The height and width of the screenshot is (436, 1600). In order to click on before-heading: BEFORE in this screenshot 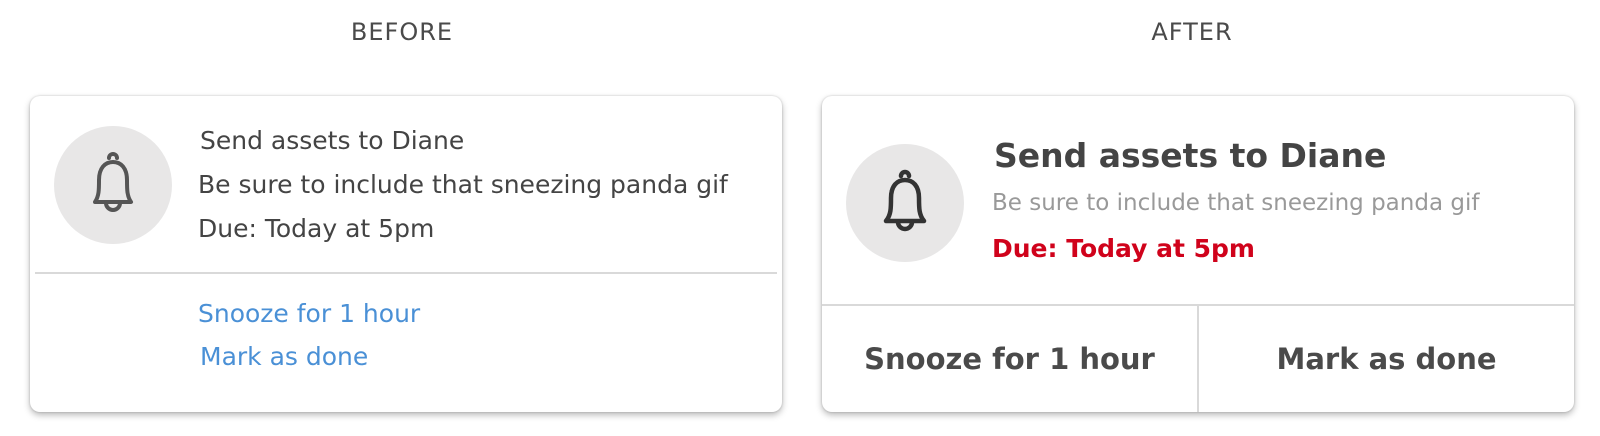, I will do `click(402, 32)`.